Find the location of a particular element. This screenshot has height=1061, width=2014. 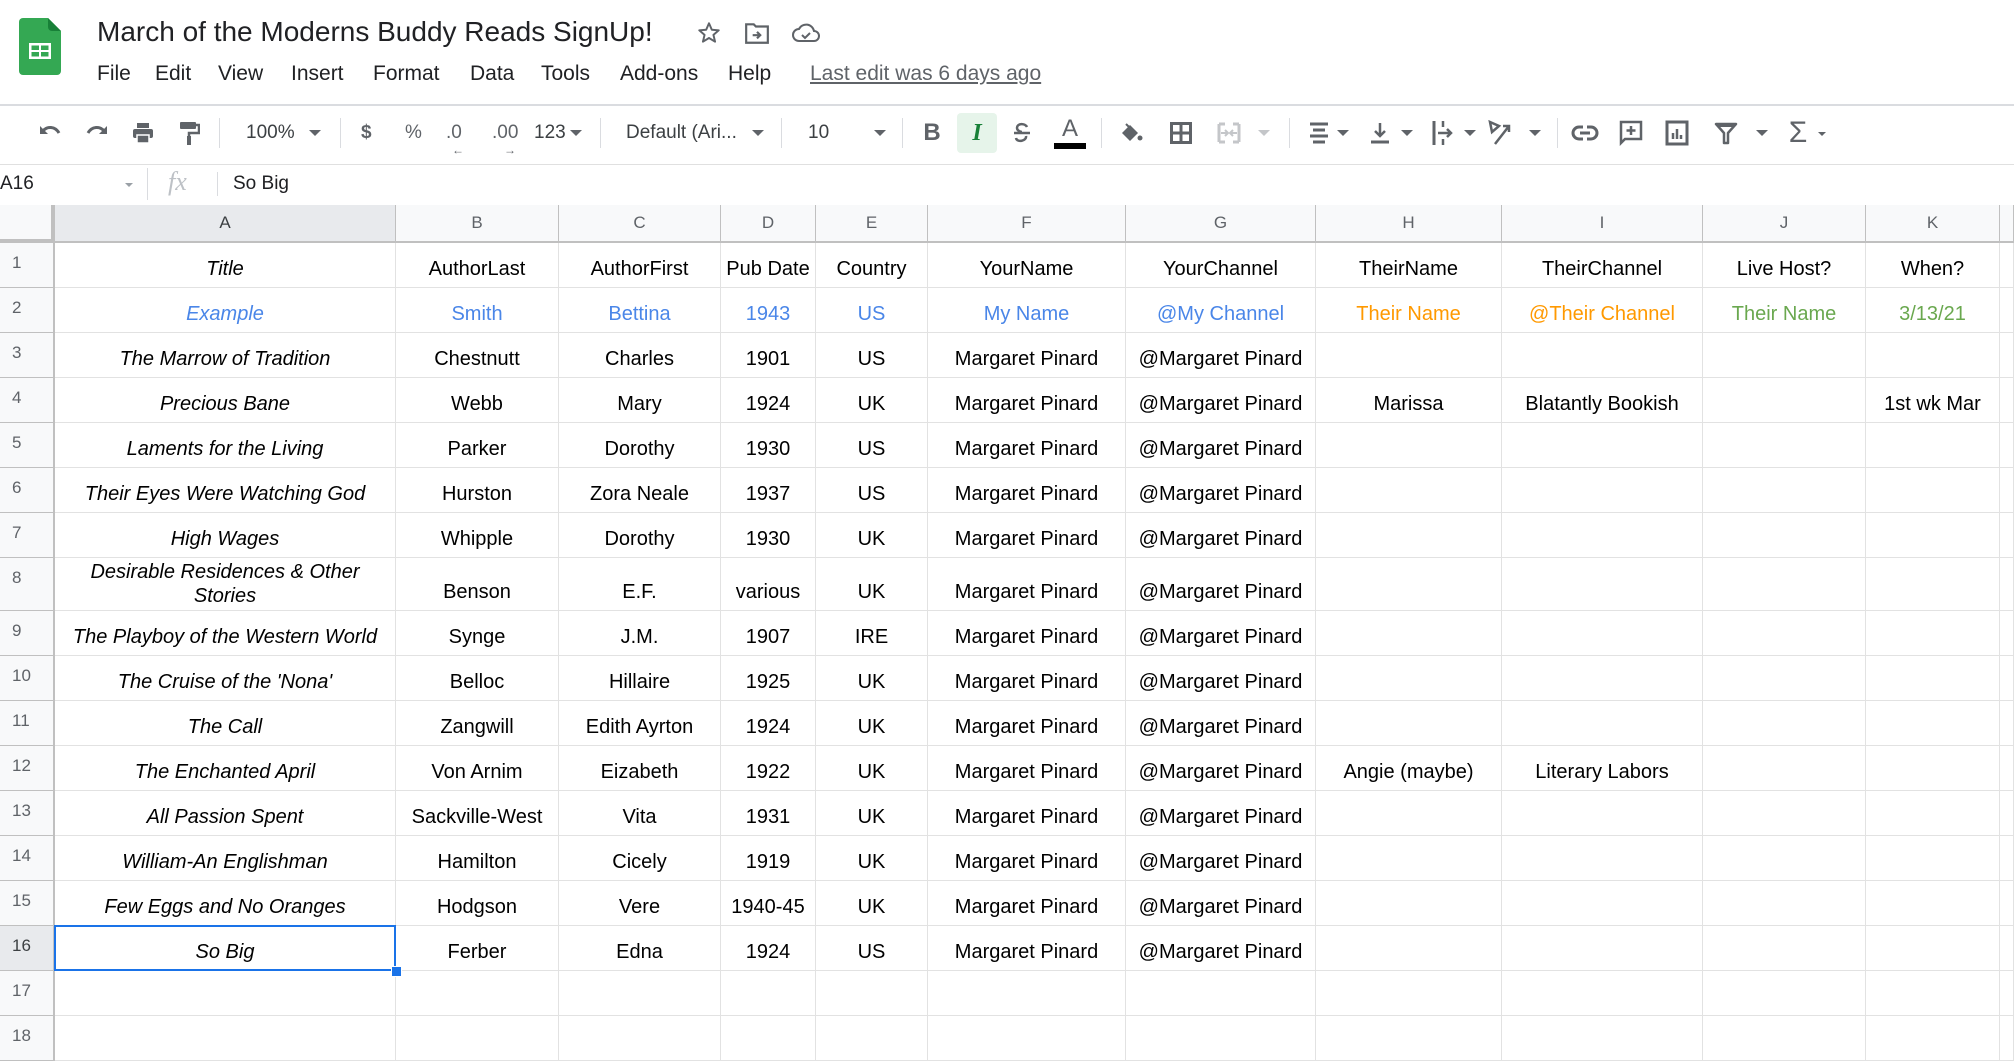

cell-g13: @Margaret Pinard is located at coordinates (1221, 813).